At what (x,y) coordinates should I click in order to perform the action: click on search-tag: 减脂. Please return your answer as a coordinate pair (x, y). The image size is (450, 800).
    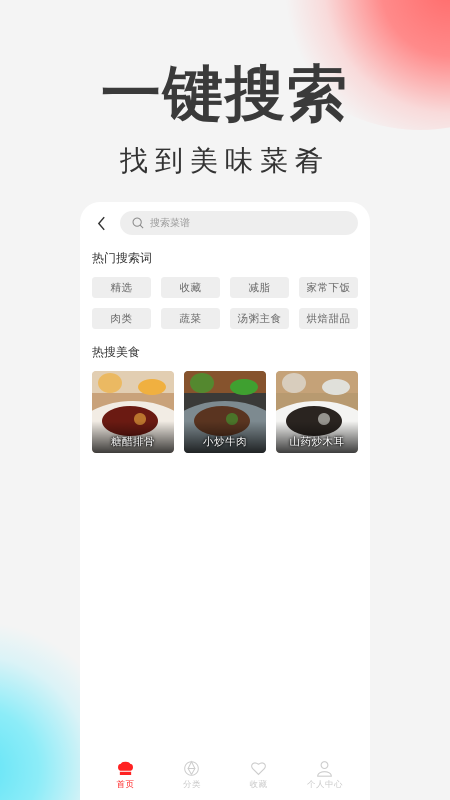
    Looking at the image, I should click on (259, 287).